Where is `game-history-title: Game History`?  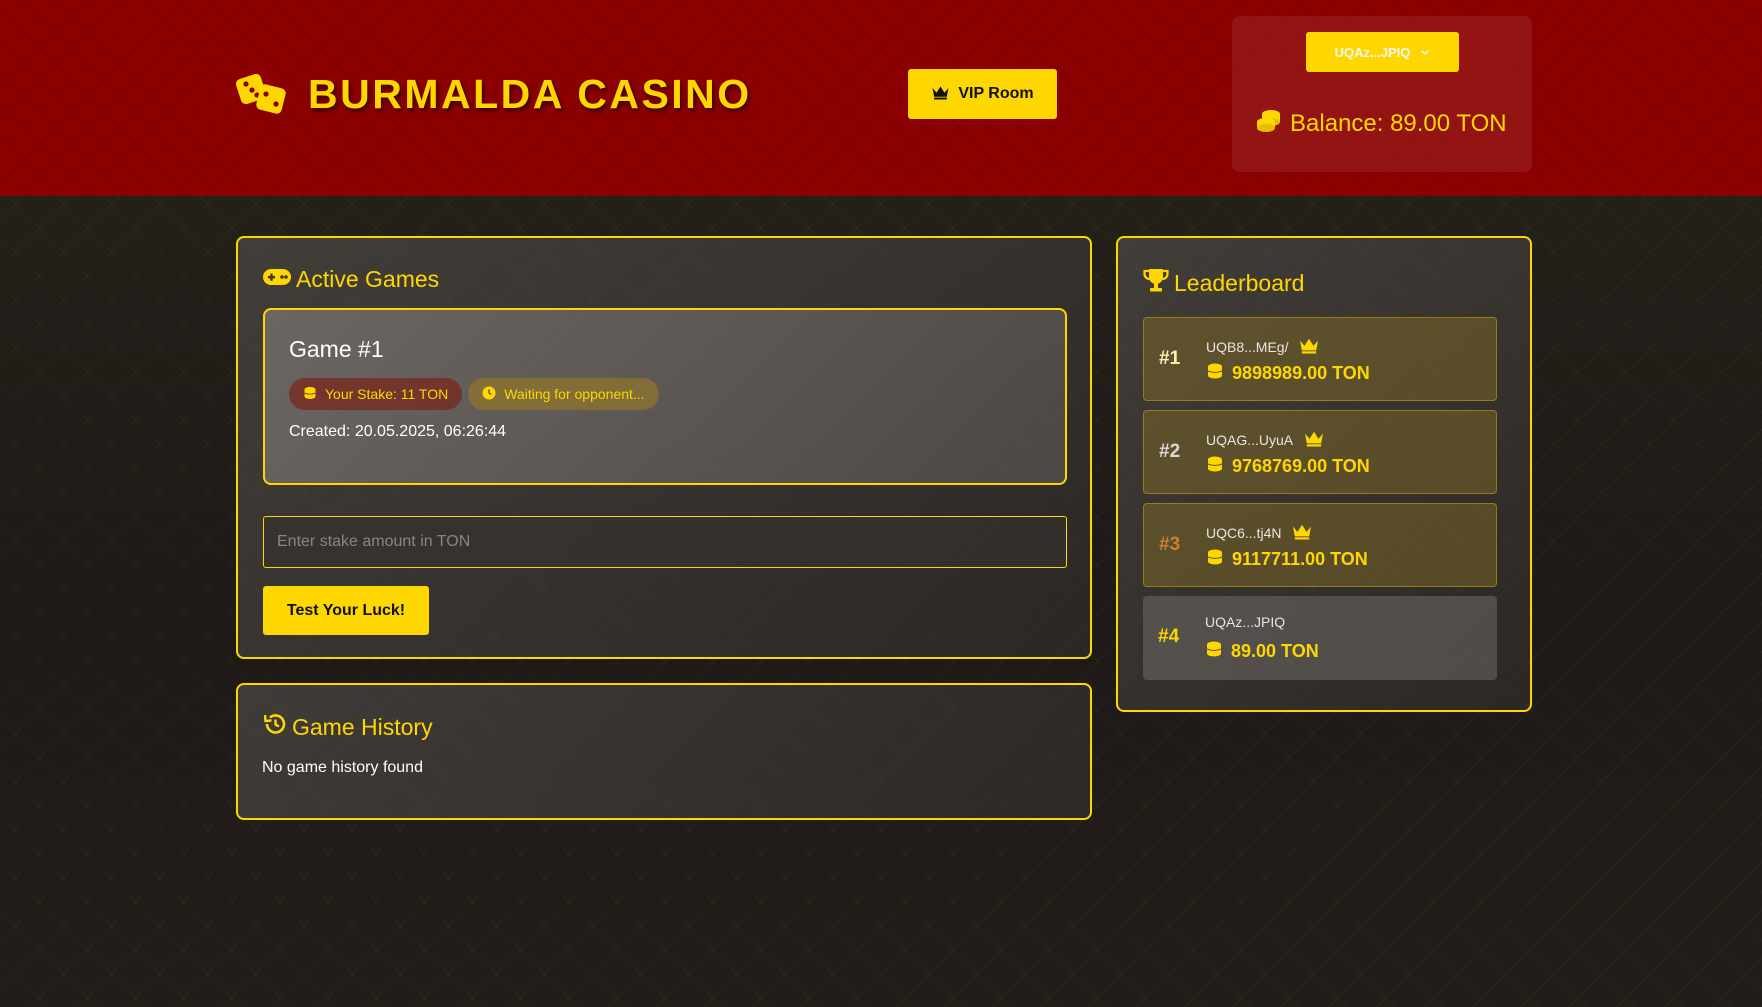 game-history-title: Game History is located at coordinates (362, 726).